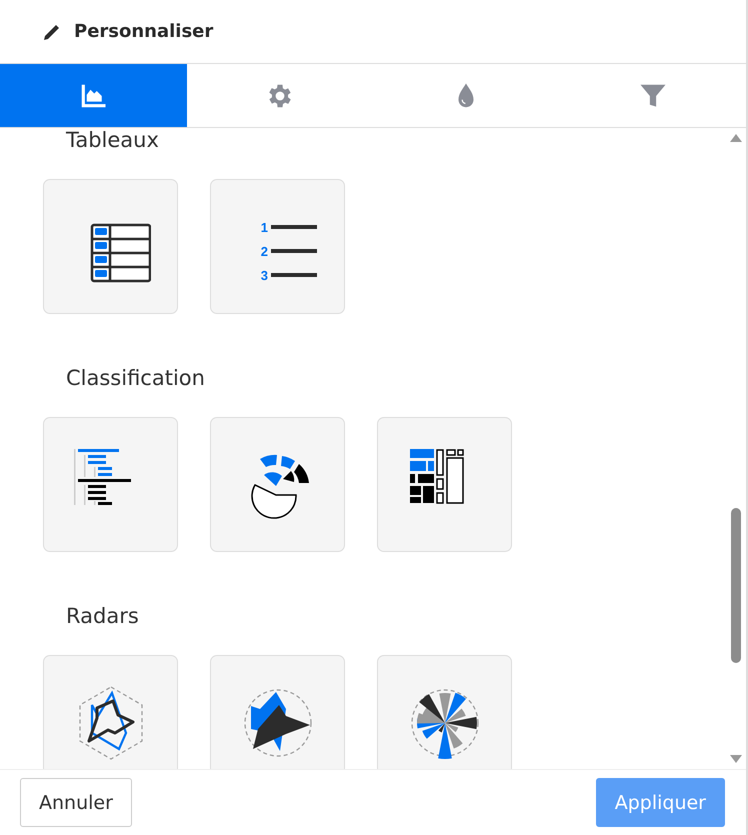  I want to click on apply-button: Appliquer, so click(660, 802).